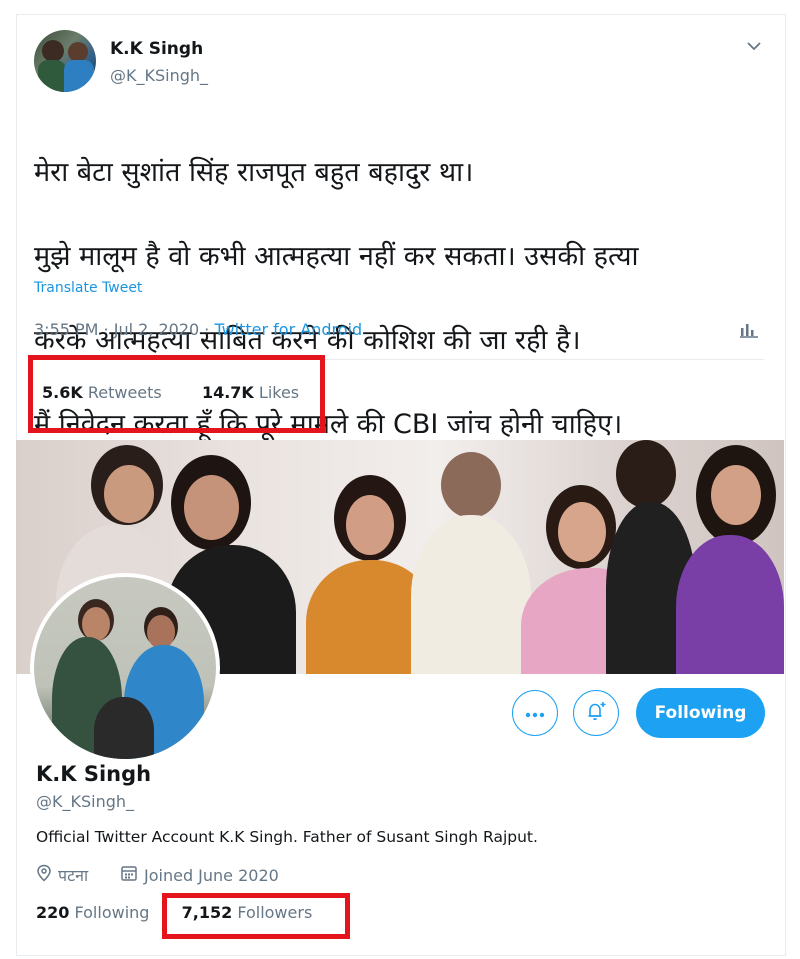 The image size is (800, 959). Describe the element at coordinates (156, 49) in the screenshot. I see `tweet-author-name: K.K Singh` at that location.